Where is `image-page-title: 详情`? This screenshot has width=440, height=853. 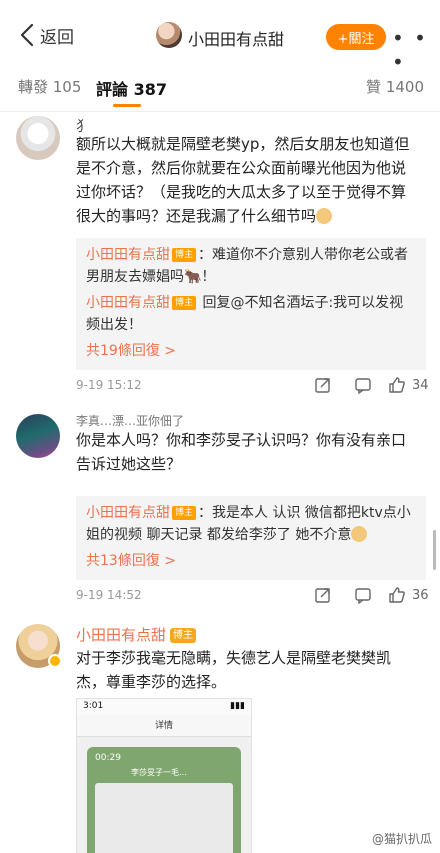
image-page-title: 详情 is located at coordinates (164, 726).